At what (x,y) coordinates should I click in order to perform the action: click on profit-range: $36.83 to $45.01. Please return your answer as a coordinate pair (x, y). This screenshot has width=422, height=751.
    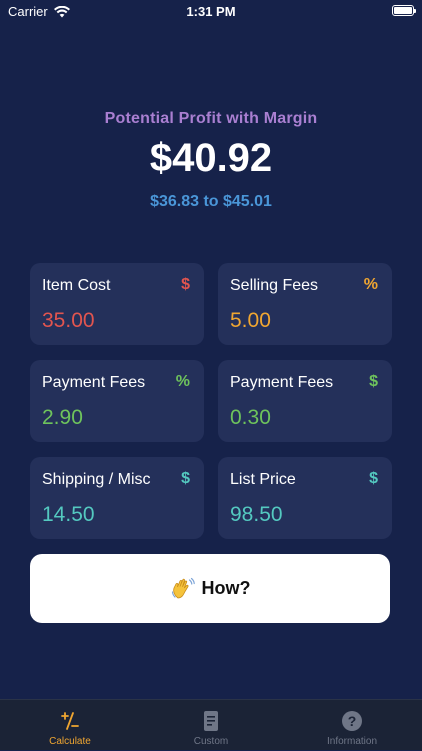
    Looking at the image, I should click on (211, 201).